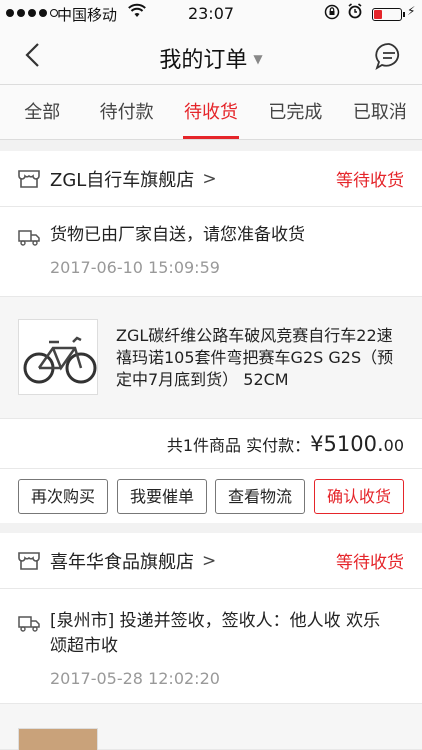  I want to click on tab-completed: 已完成, so click(295, 112).